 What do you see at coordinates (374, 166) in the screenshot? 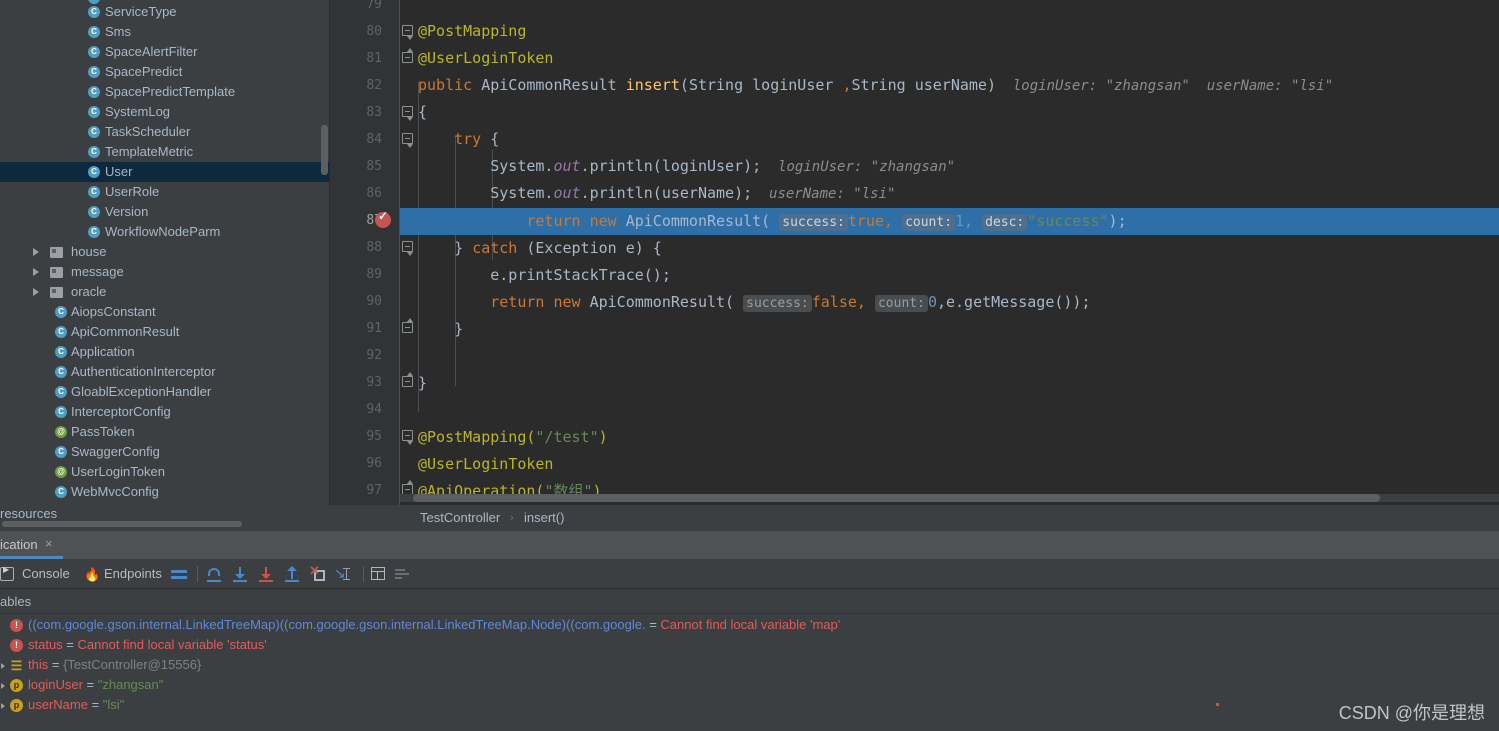
I see `line-number-85: 85` at bounding box center [374, 166].